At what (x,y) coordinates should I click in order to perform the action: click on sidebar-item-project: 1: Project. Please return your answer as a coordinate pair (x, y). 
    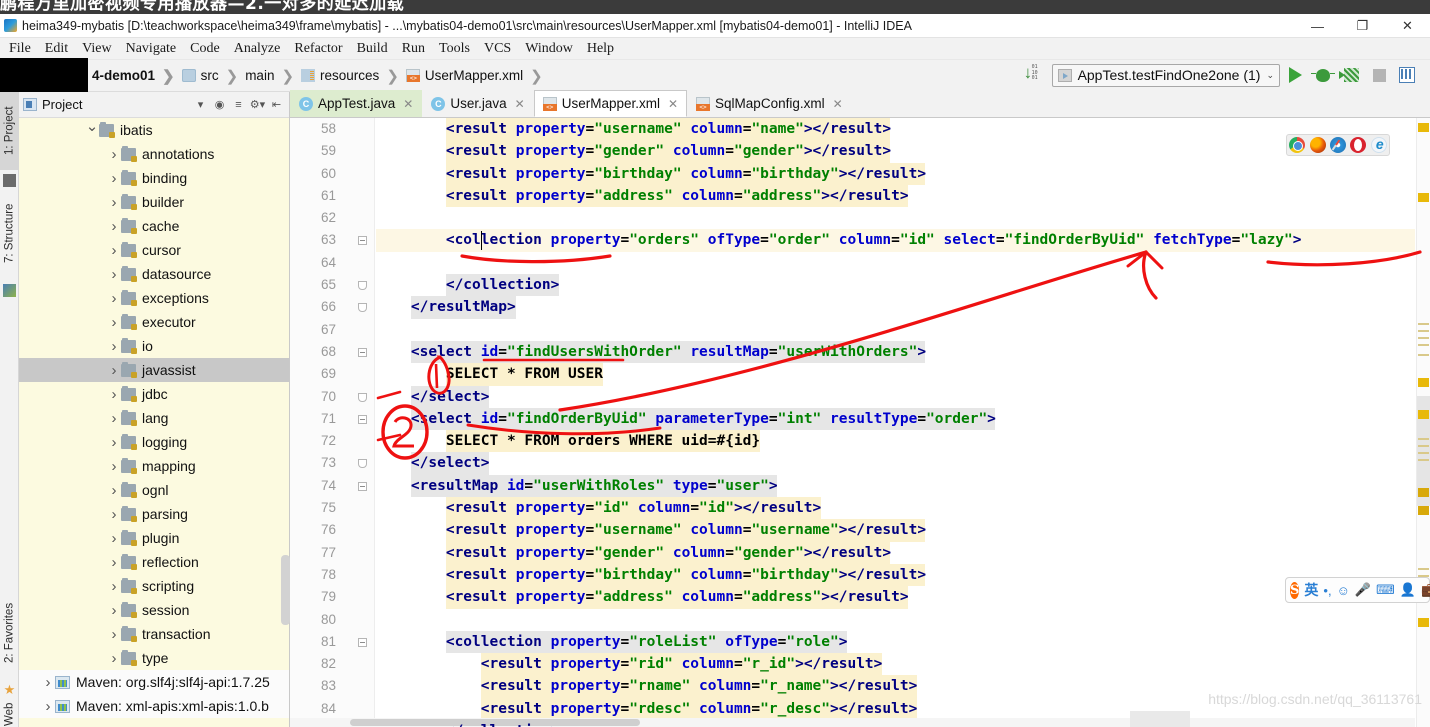
    Looking at the image, I should click on (9, 131).